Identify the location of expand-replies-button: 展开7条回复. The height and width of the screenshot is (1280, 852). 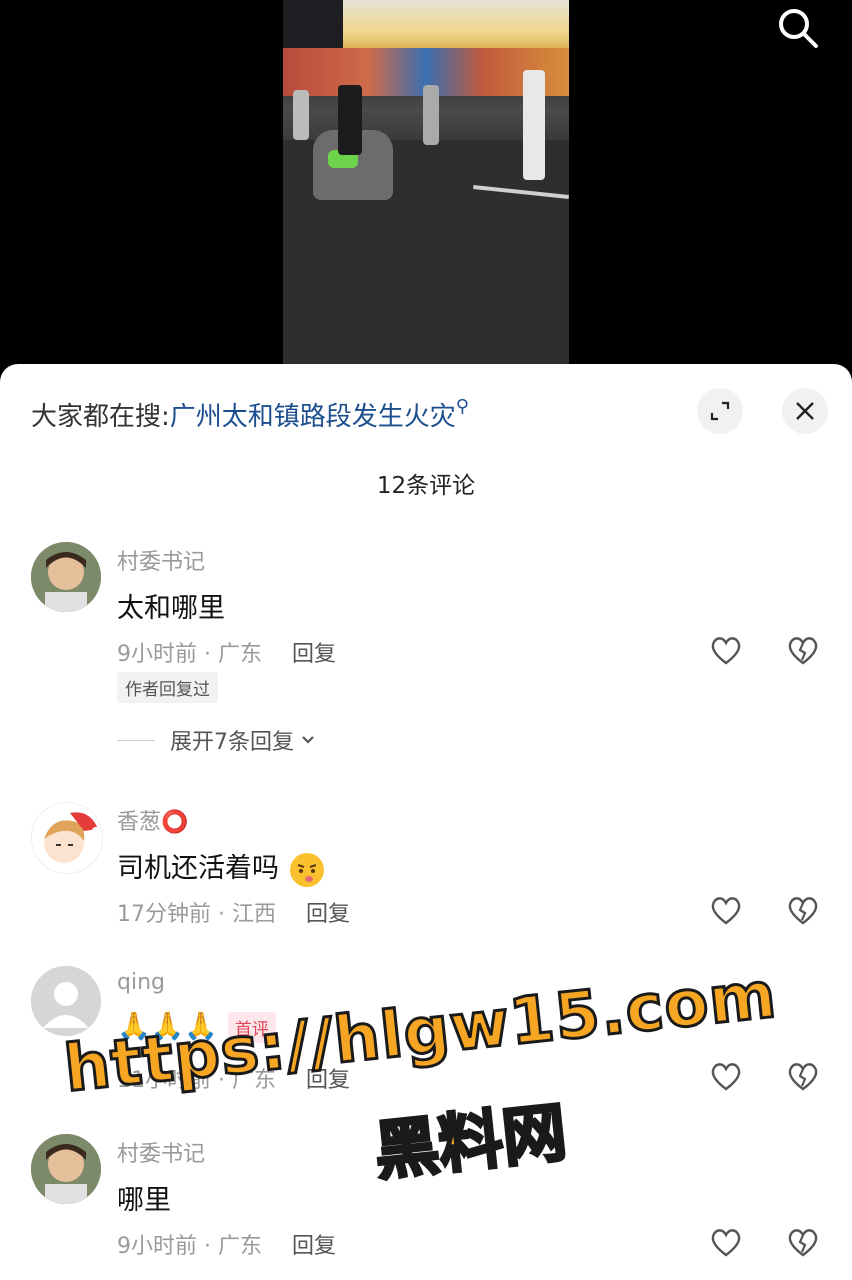
(217, 740).